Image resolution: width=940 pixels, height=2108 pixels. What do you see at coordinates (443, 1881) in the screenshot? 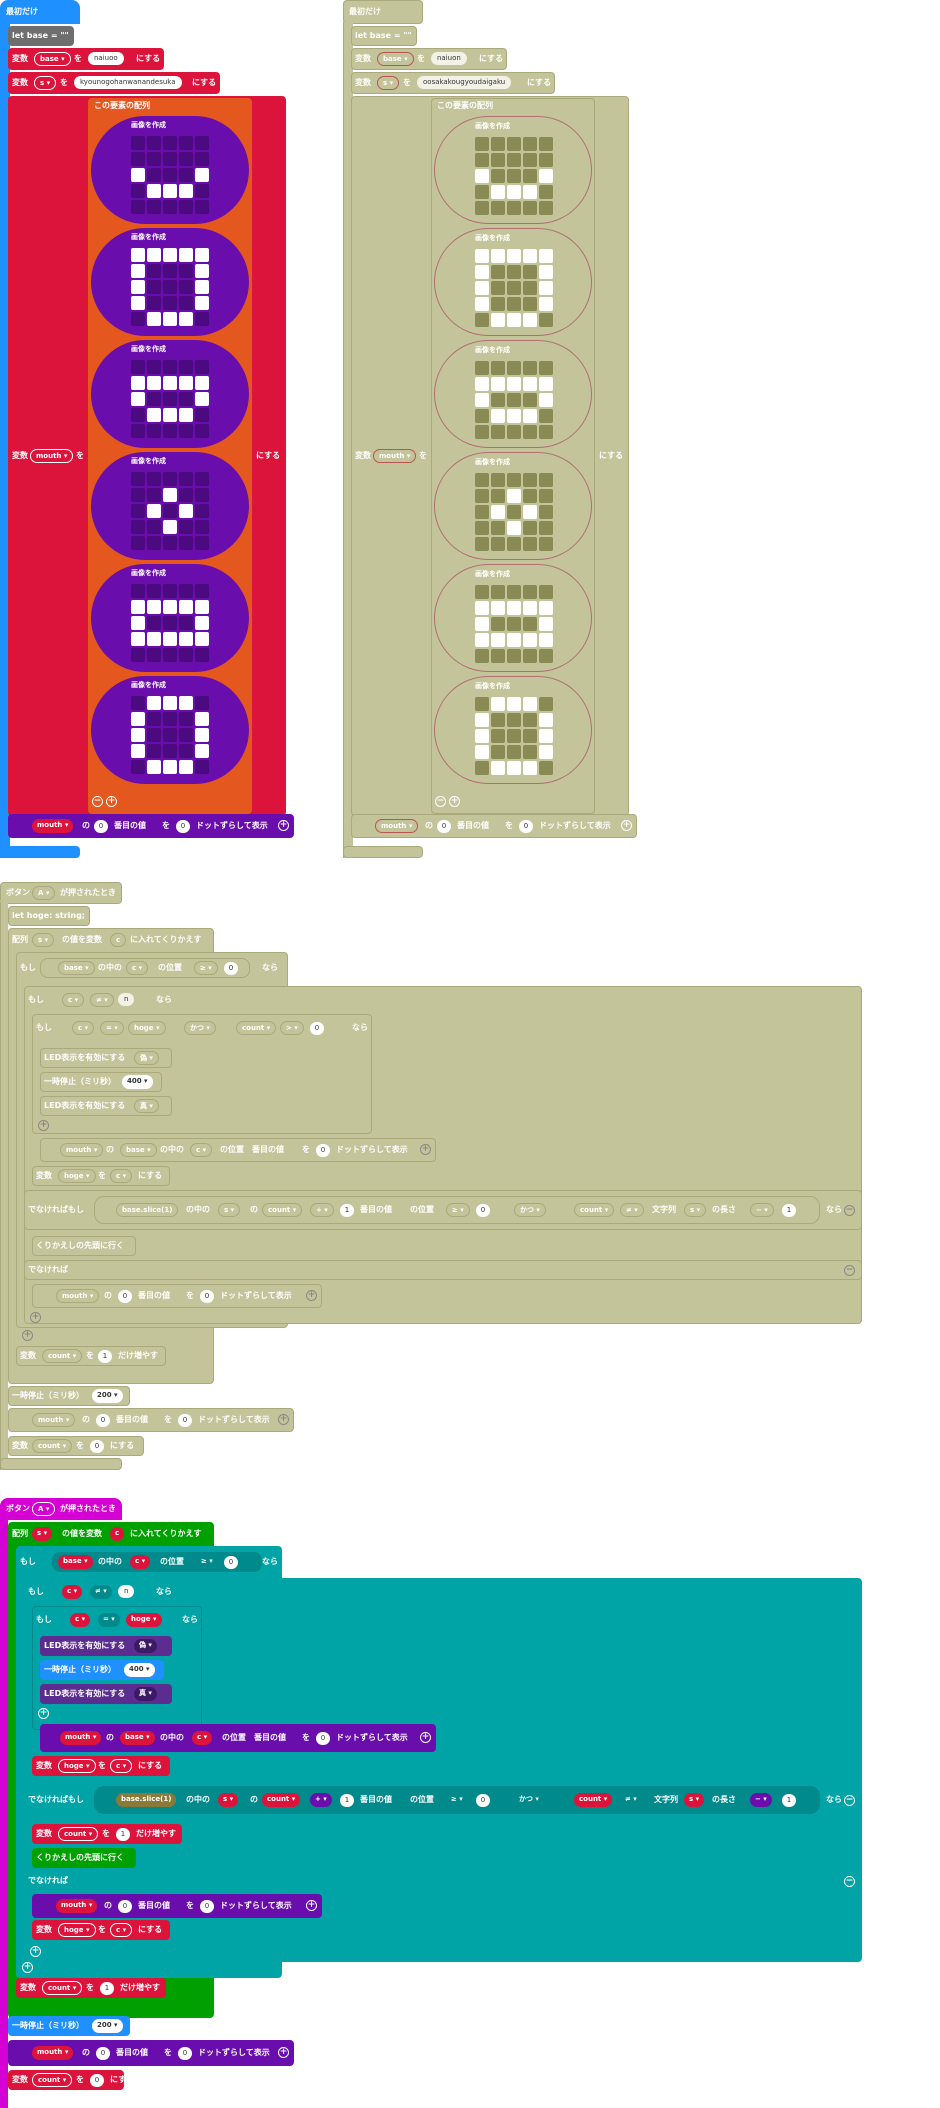
I see `else-row` at bounding box center [443, 1881].